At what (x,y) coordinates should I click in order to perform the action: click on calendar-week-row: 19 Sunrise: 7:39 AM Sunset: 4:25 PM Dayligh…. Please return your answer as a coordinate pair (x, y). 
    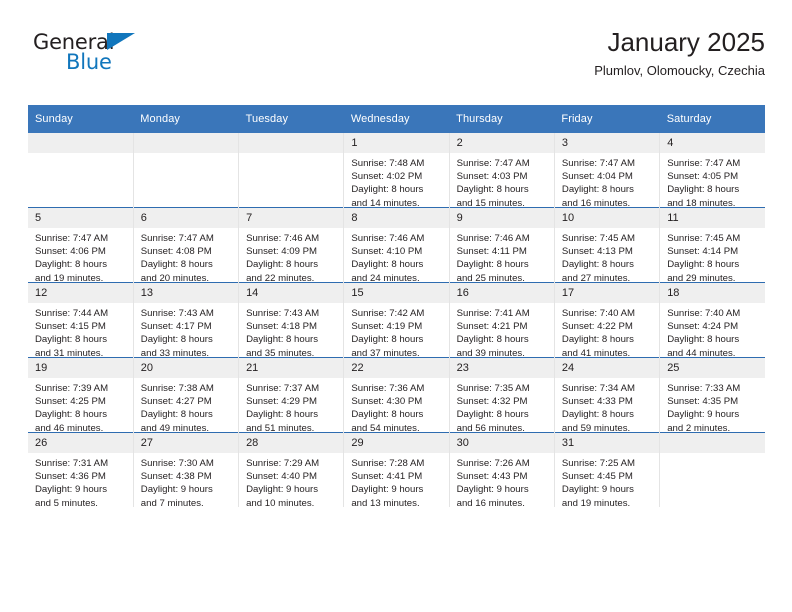
    Looking at the image, I should click on (396, 396).